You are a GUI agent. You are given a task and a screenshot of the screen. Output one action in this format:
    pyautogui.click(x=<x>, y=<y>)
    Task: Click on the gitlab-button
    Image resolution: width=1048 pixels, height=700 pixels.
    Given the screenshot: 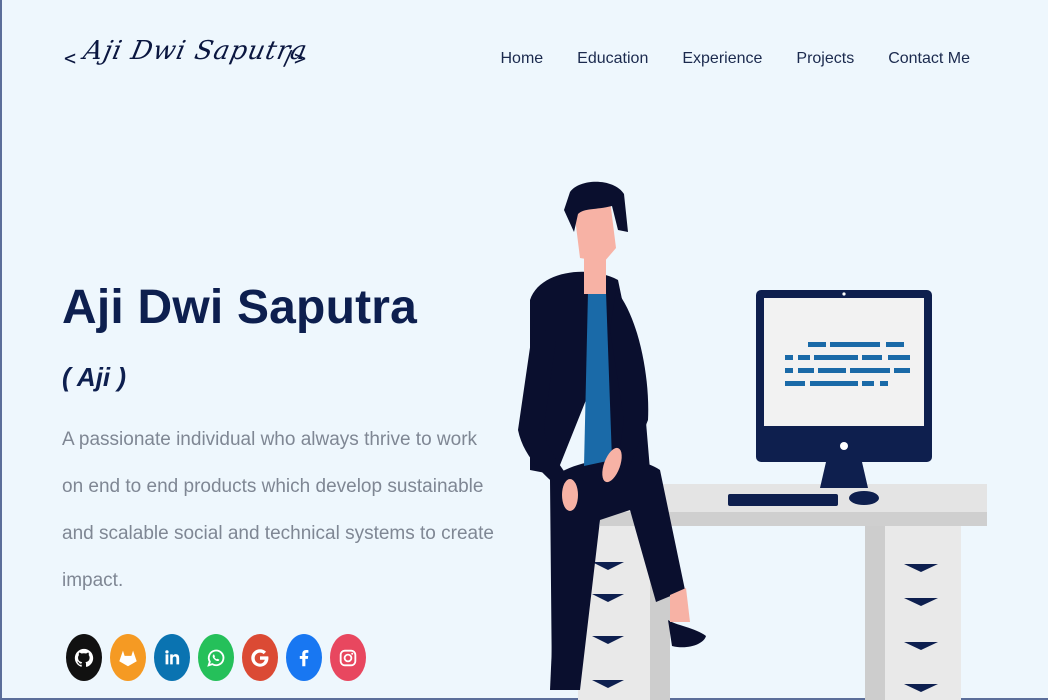 What is the action you would take?
    pyautogui.click(x=128, y=657)
    